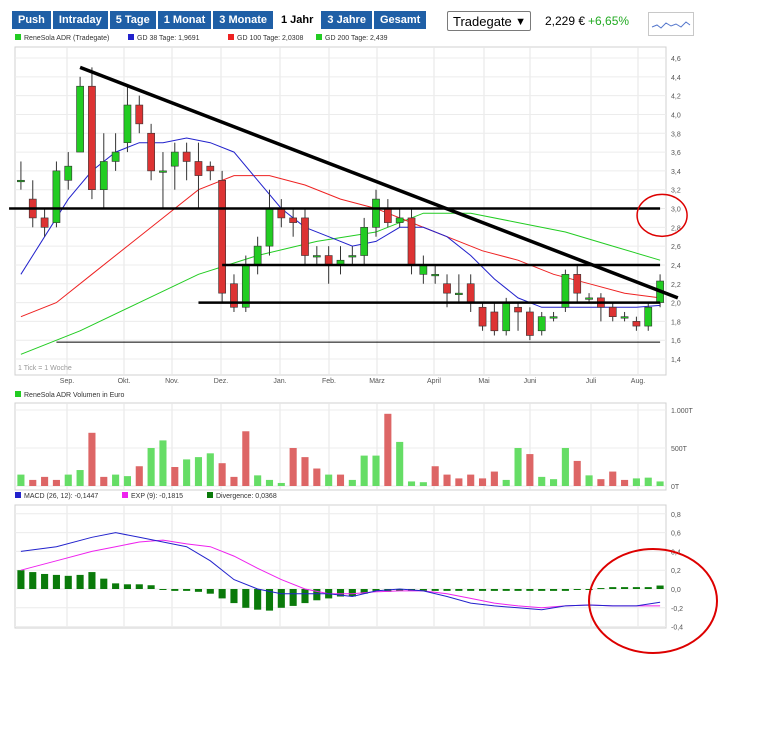 This screenshot has width=768, height=734. I want to click on price-tick: 1,4, so click(676, 360).